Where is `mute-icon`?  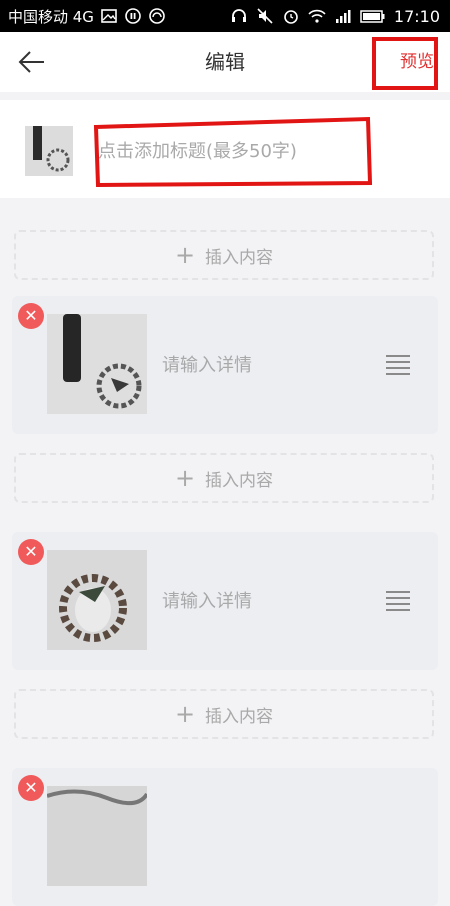
mute-icon is located at coordinates (265, 16).